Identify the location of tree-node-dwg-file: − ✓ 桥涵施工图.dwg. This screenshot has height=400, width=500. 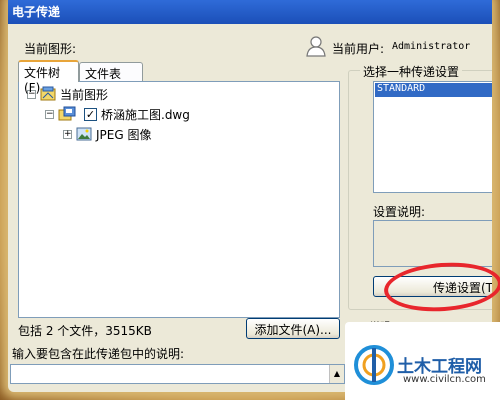
(117, 114).